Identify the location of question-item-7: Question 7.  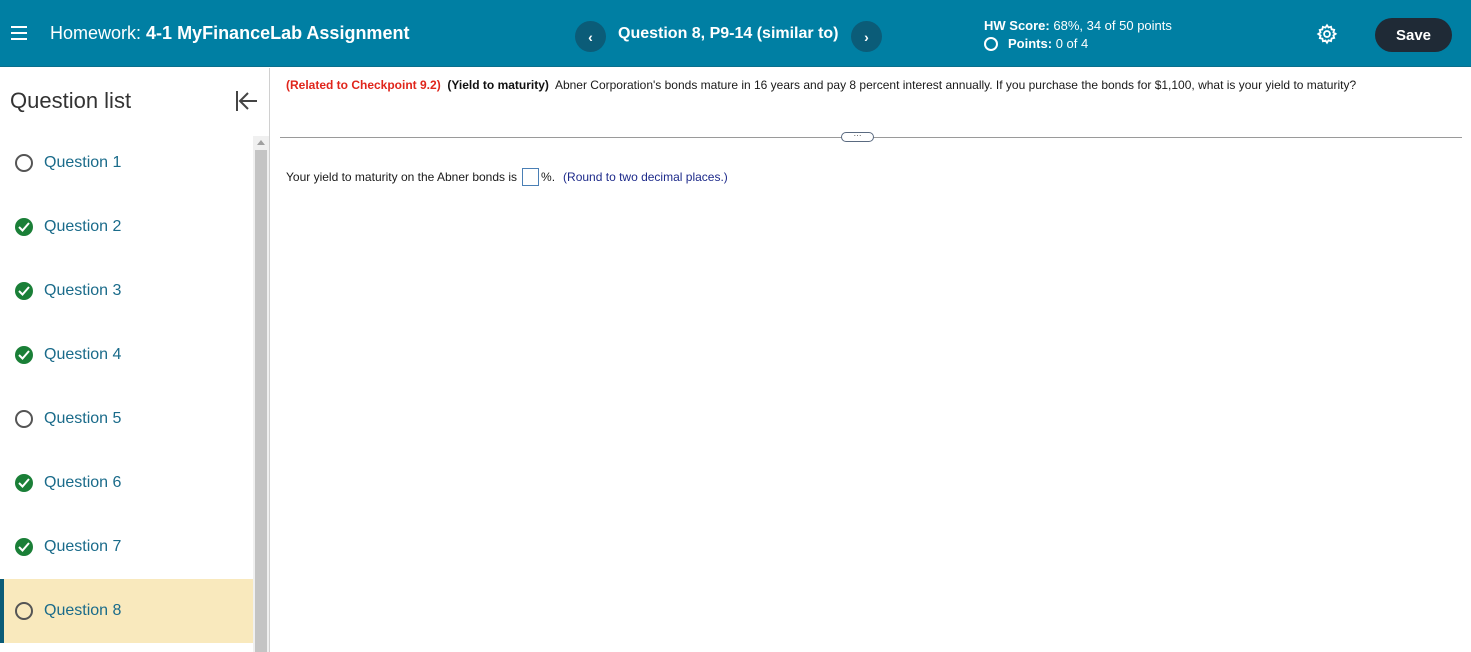
(126, 547).